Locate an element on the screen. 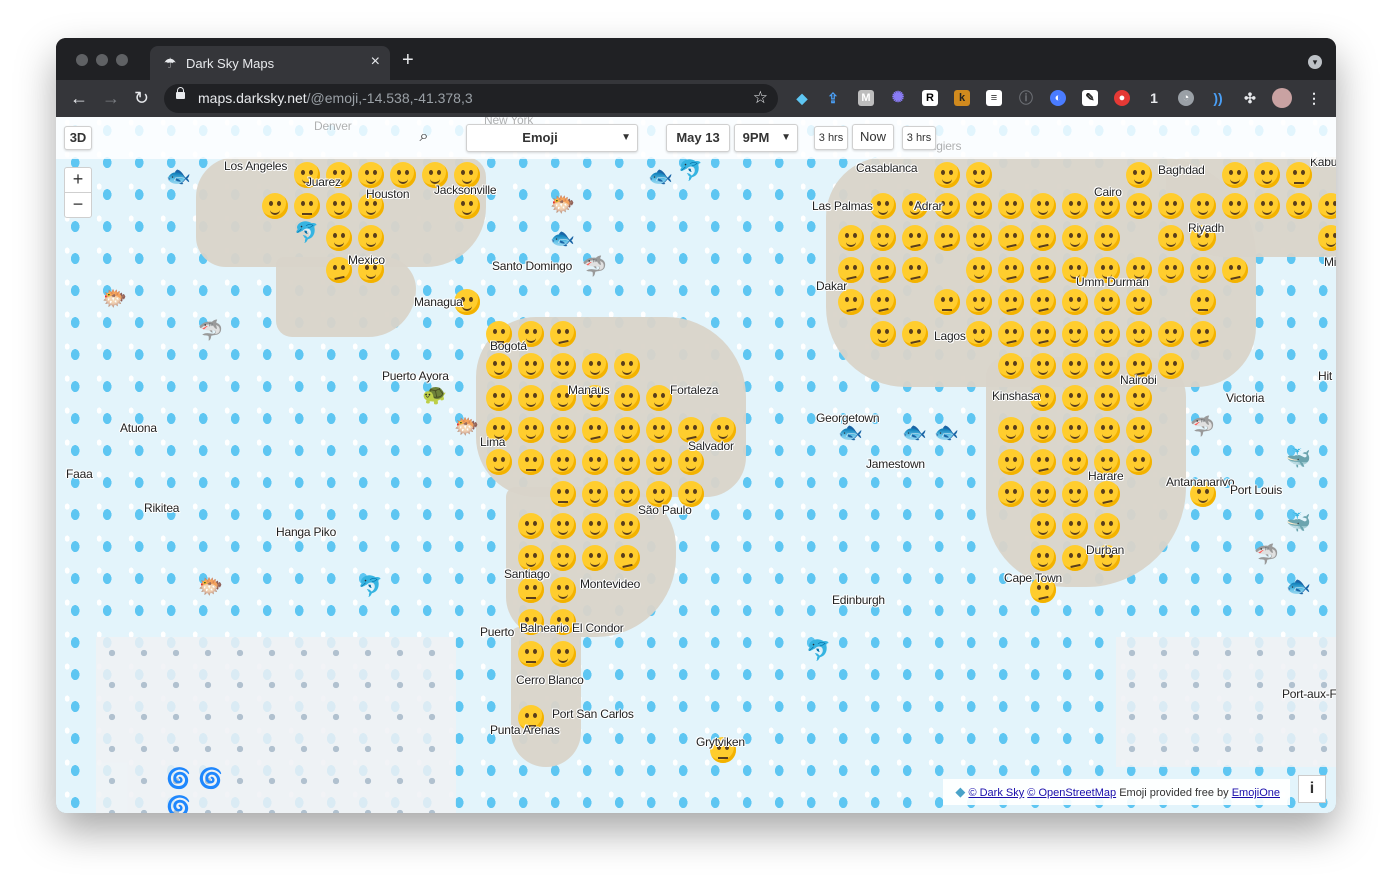 The image size is (1392, 887). emojione-link: EmojiOne is located at coordinates (1256, 793).